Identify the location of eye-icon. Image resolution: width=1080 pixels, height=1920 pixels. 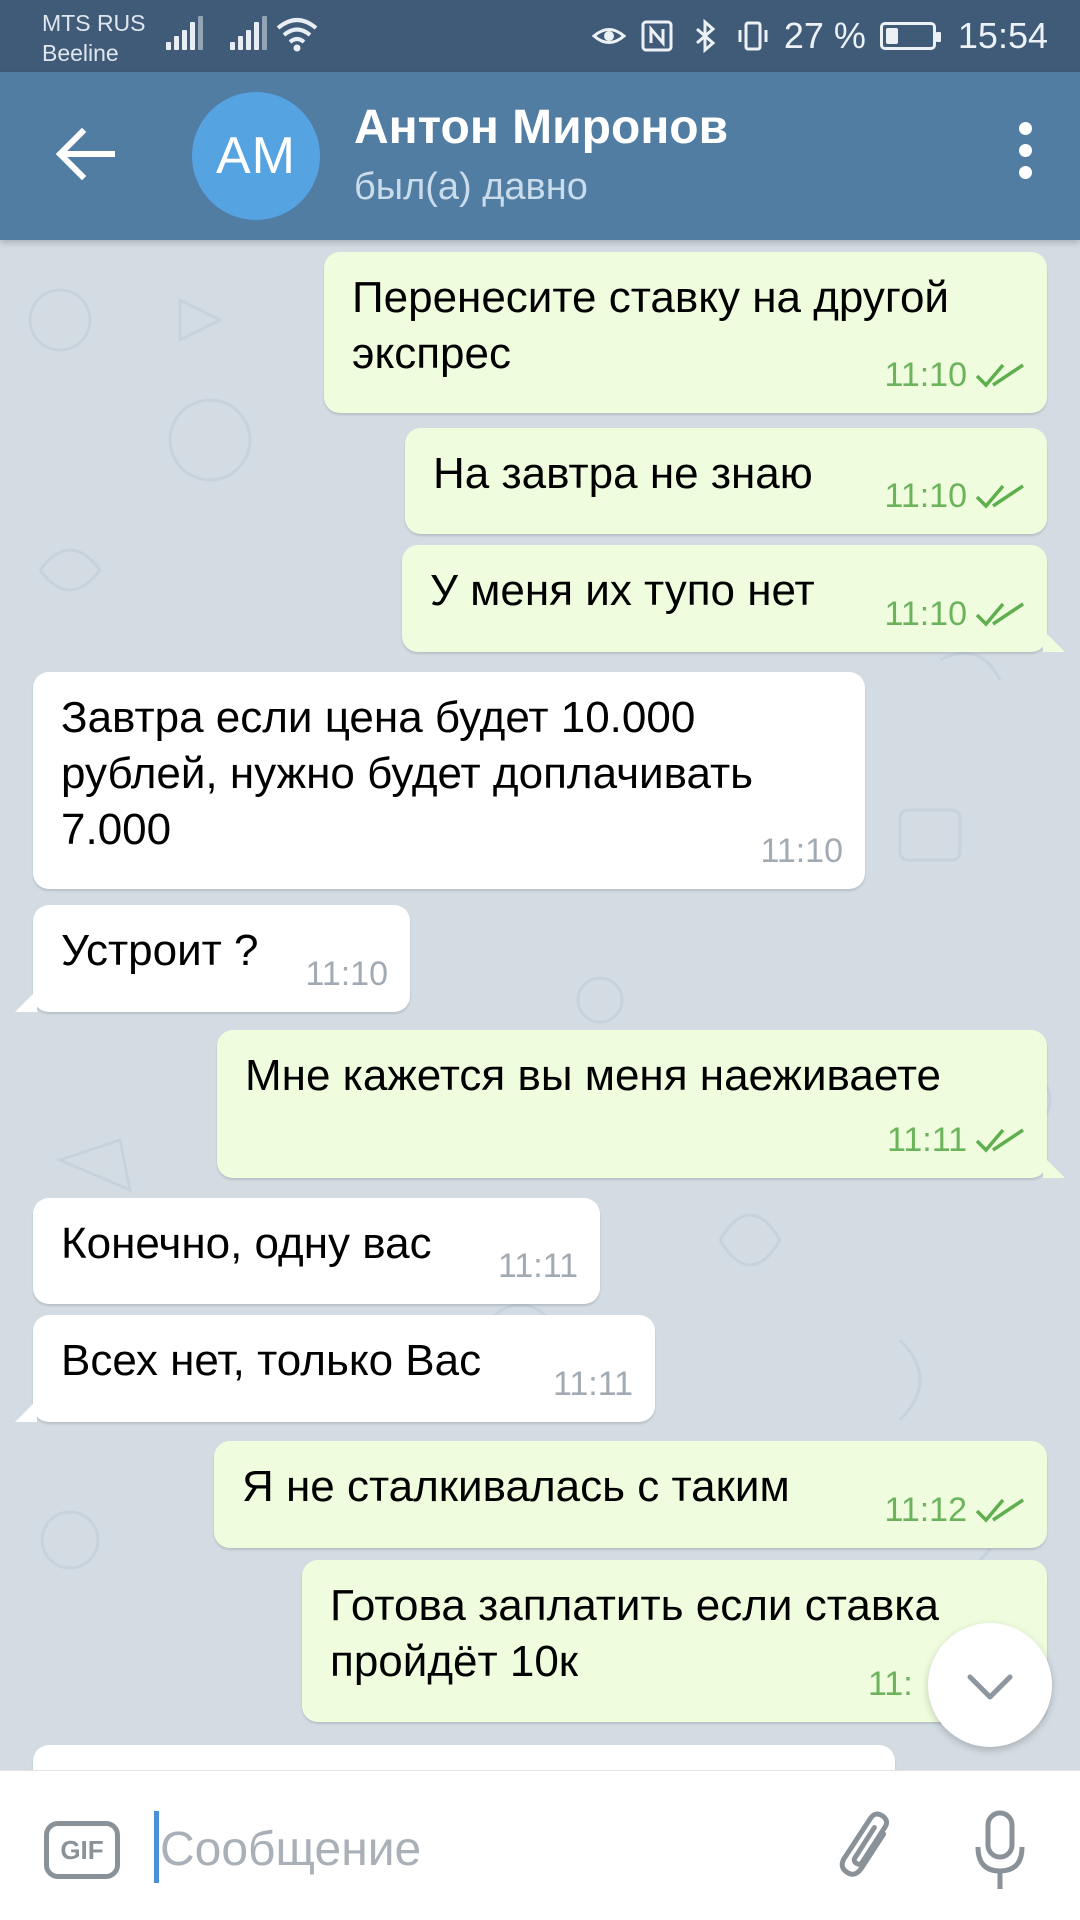
(608, 36).